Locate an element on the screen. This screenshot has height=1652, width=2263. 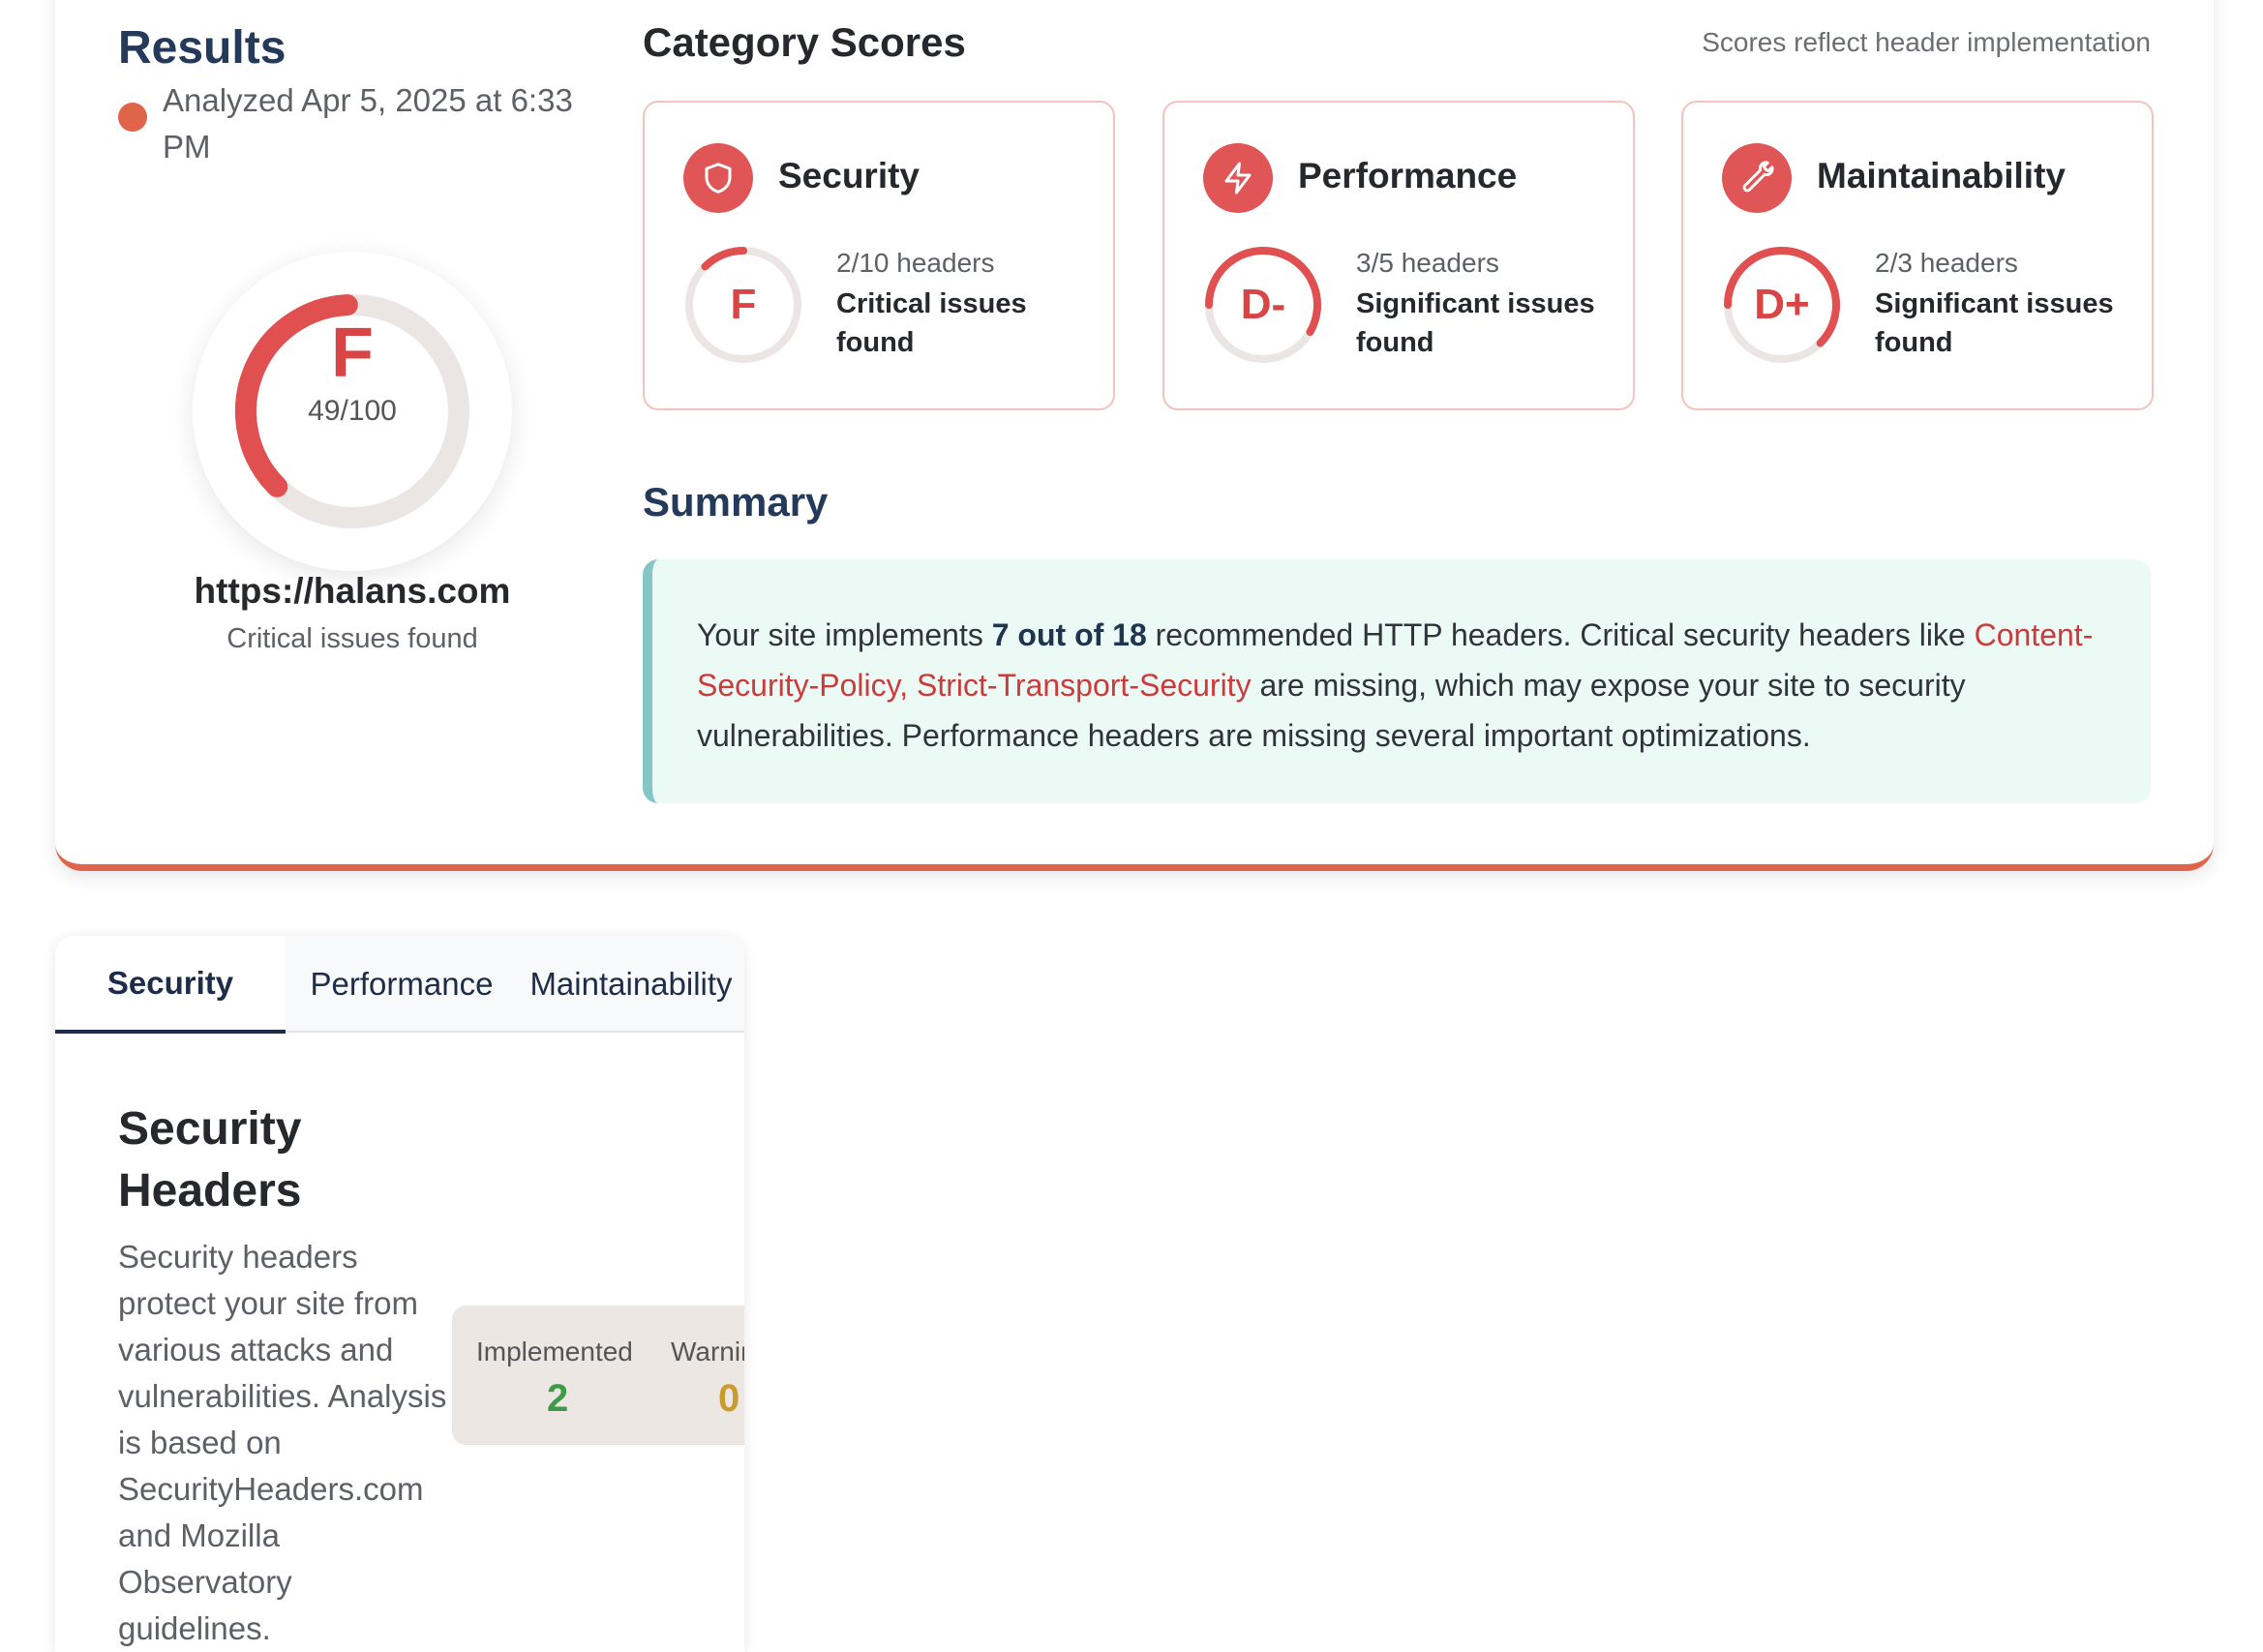
tab-security: Security is located at coordinates (170, 985).